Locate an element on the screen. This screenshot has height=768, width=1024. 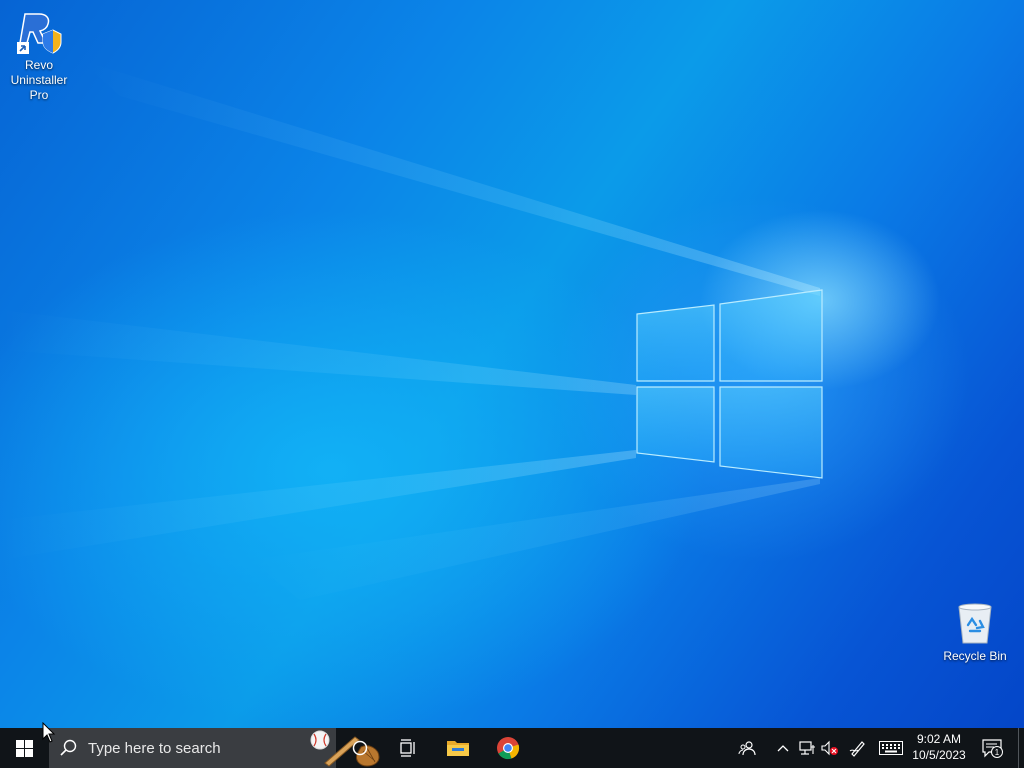
volume-button is located at coordinates (830, 748).